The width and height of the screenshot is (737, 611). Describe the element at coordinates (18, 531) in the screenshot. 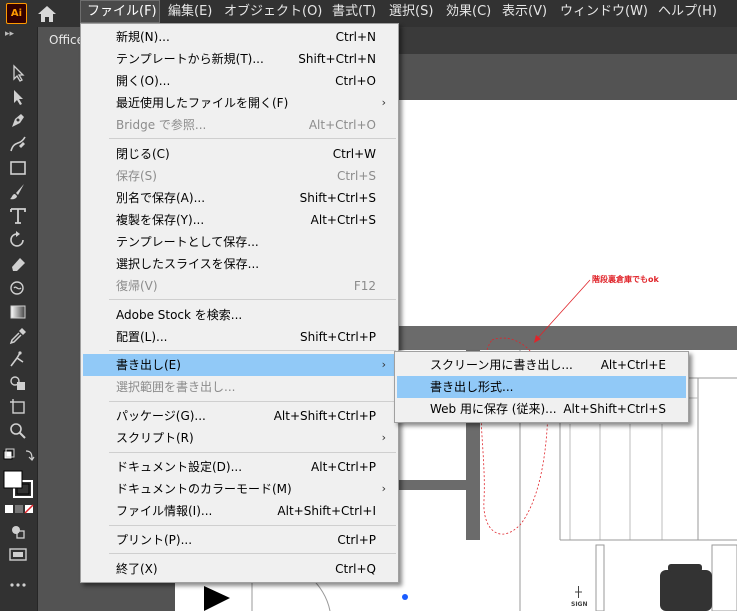

I see `draw-mode-icon` at that location.